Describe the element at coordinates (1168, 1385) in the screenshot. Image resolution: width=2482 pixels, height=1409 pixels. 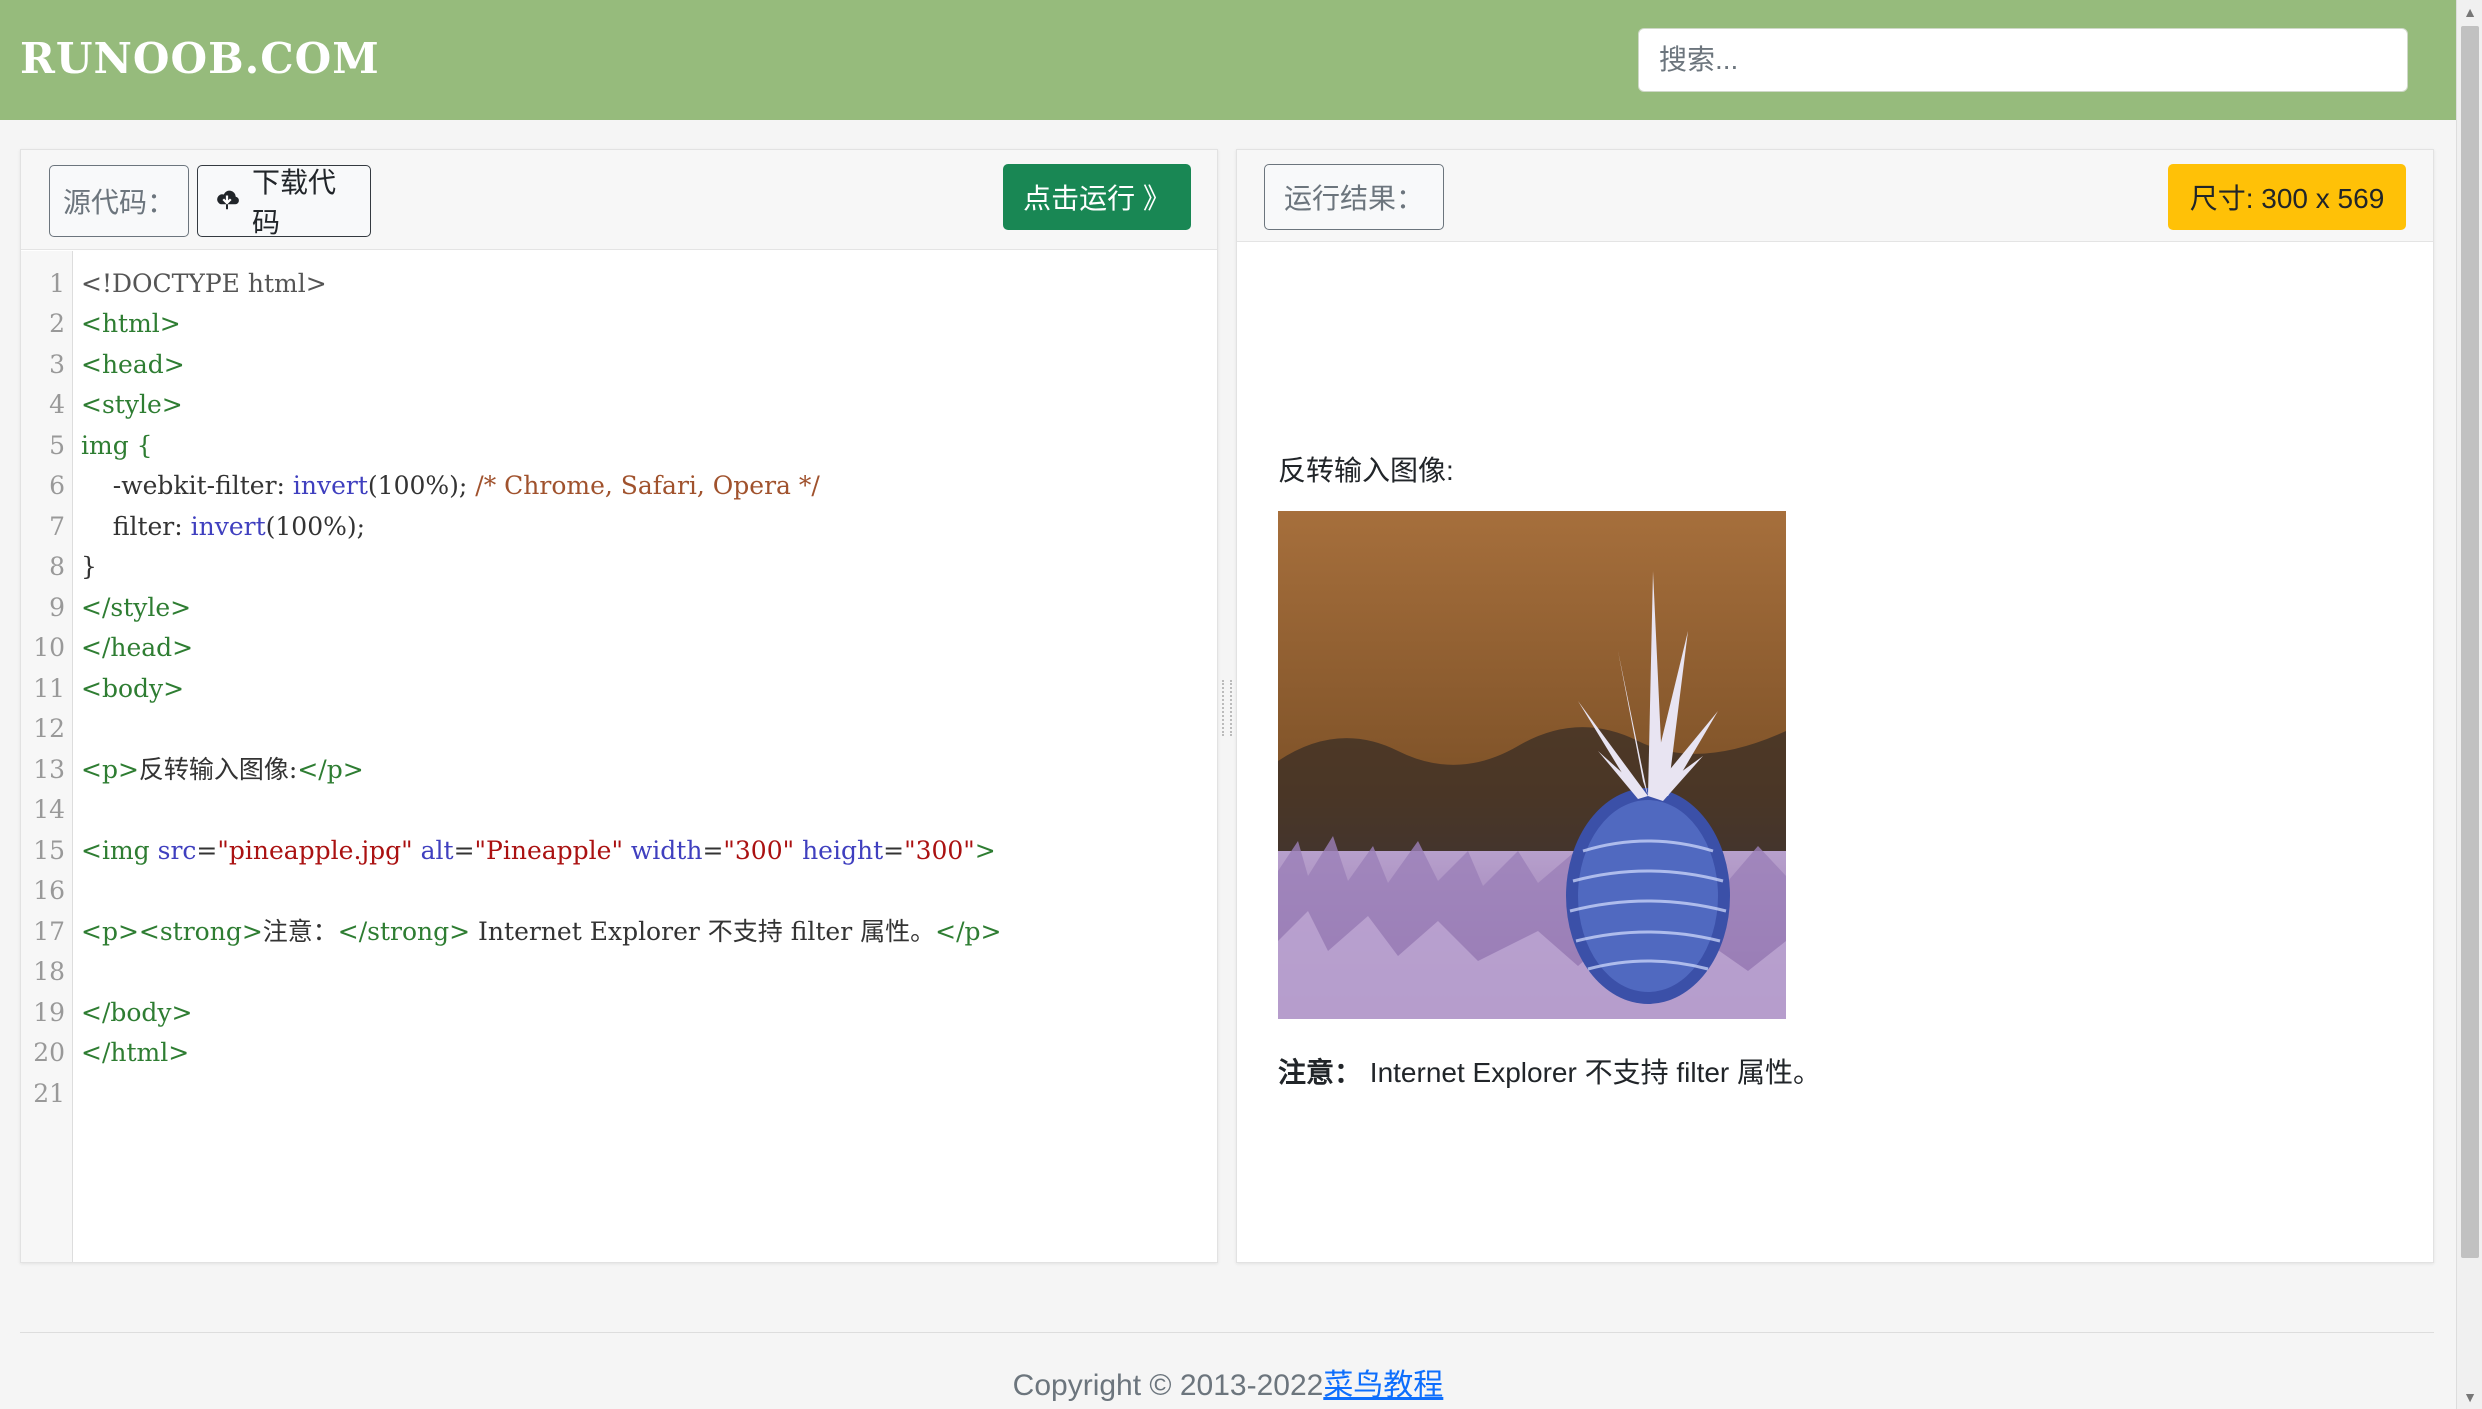
I see `copyright-text: Copyright © 2013-2022` at that location.